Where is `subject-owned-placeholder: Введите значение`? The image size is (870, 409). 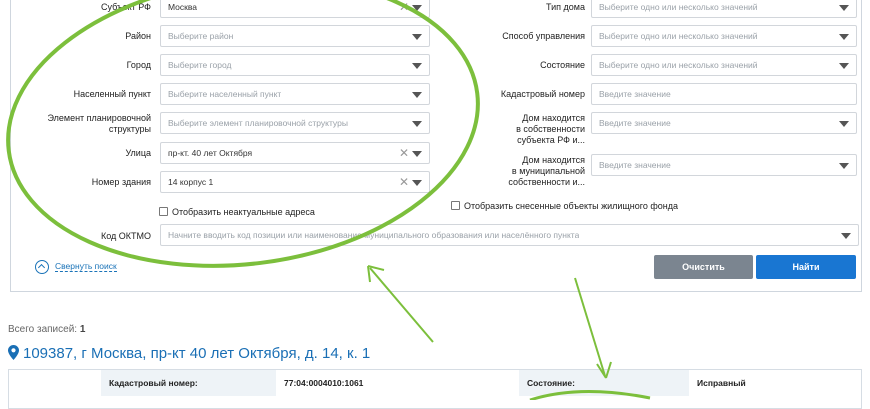 subject-owned-placeholder: Введите значение is located at coordinates (635, 123).